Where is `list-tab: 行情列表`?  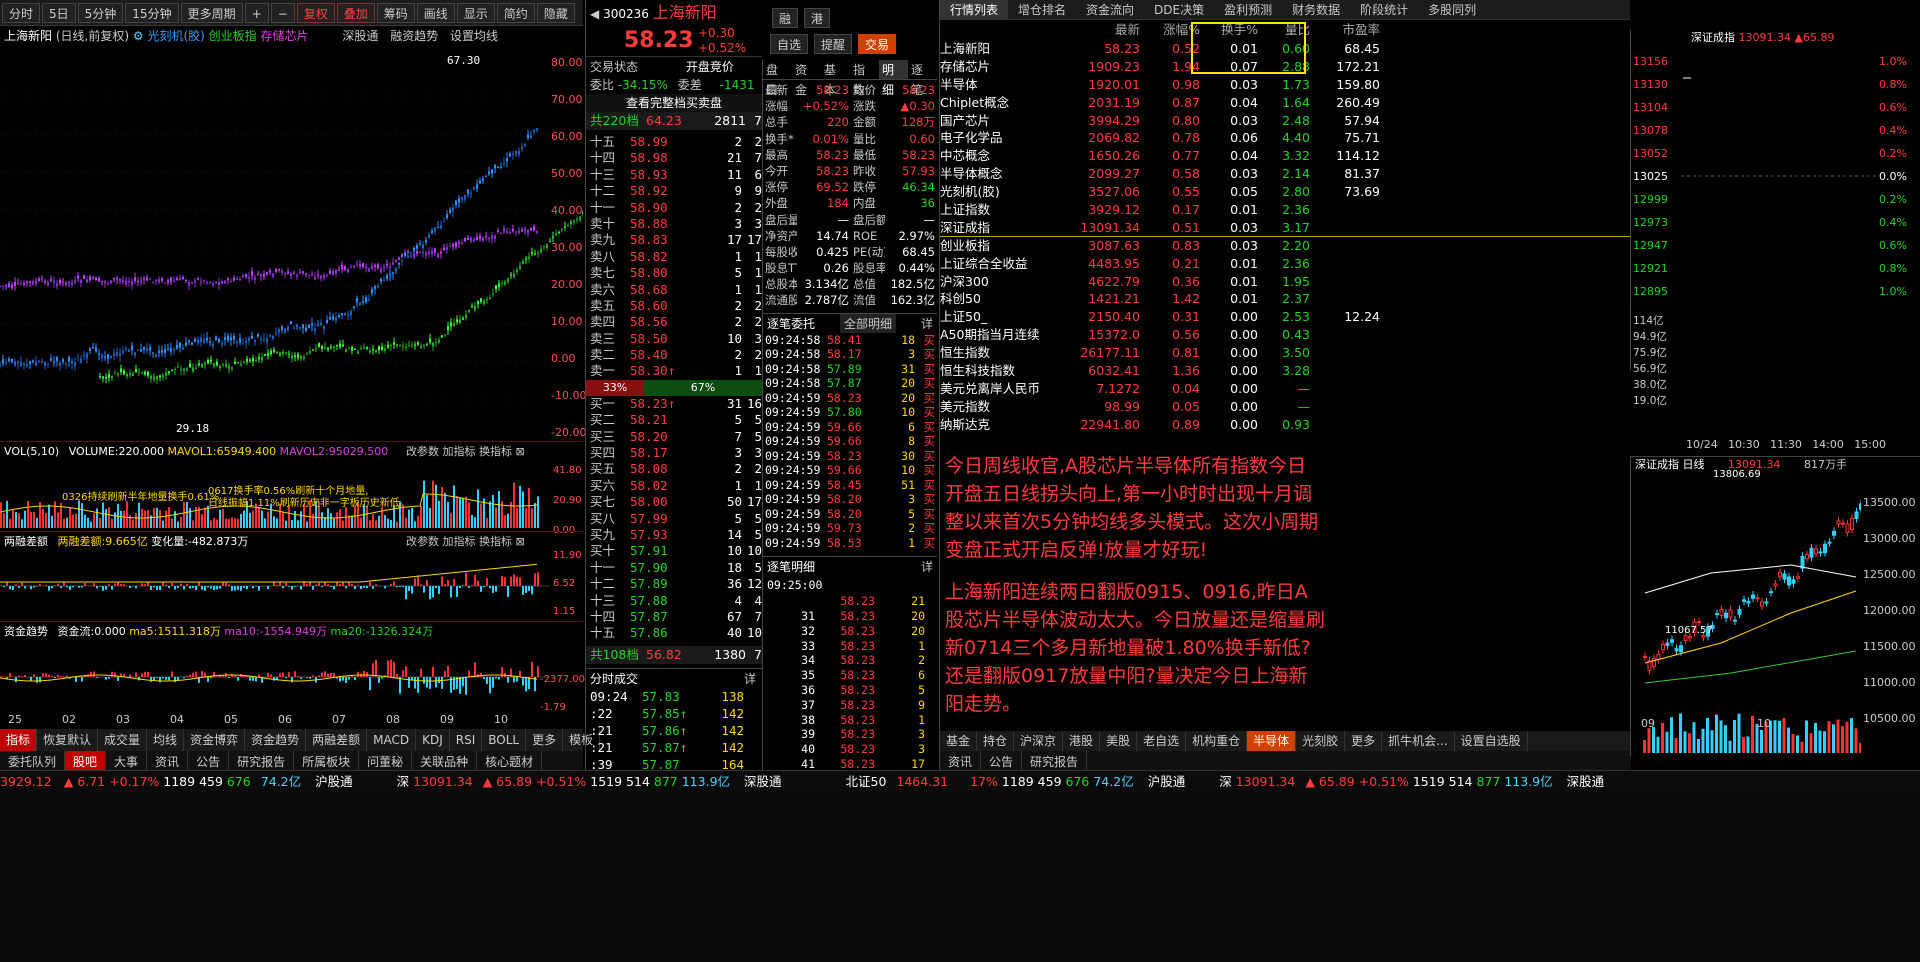 list-tab: 行情列表 is located at coordinates (974, 9).